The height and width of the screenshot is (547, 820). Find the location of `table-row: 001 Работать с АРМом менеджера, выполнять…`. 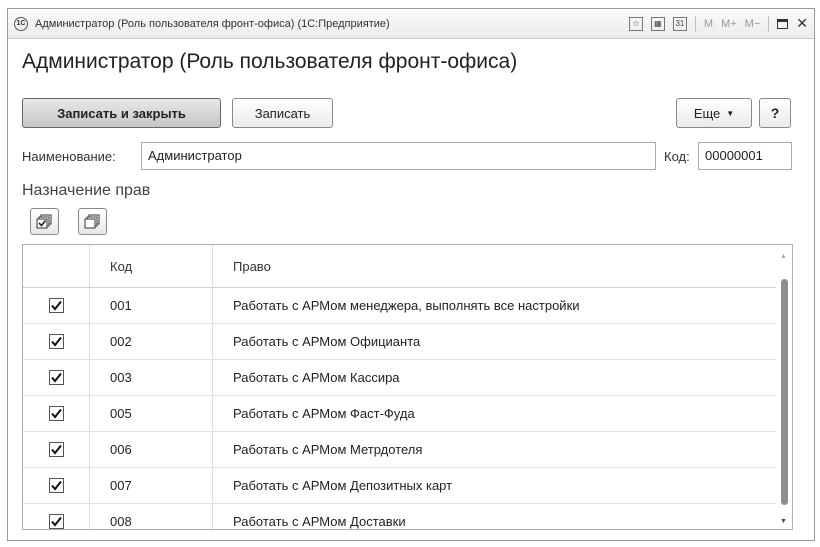

table-row: 001 Работать с АРМом менеджера, выполнять… is located at coordinates (407, 306).